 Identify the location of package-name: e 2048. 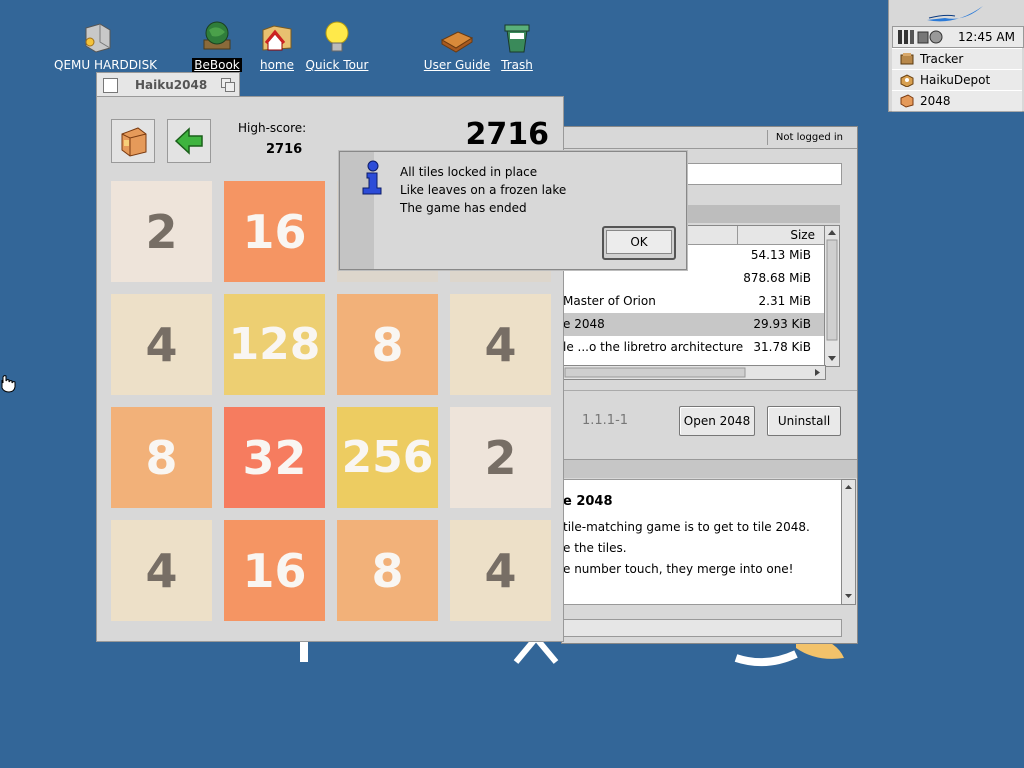
(584, 324).